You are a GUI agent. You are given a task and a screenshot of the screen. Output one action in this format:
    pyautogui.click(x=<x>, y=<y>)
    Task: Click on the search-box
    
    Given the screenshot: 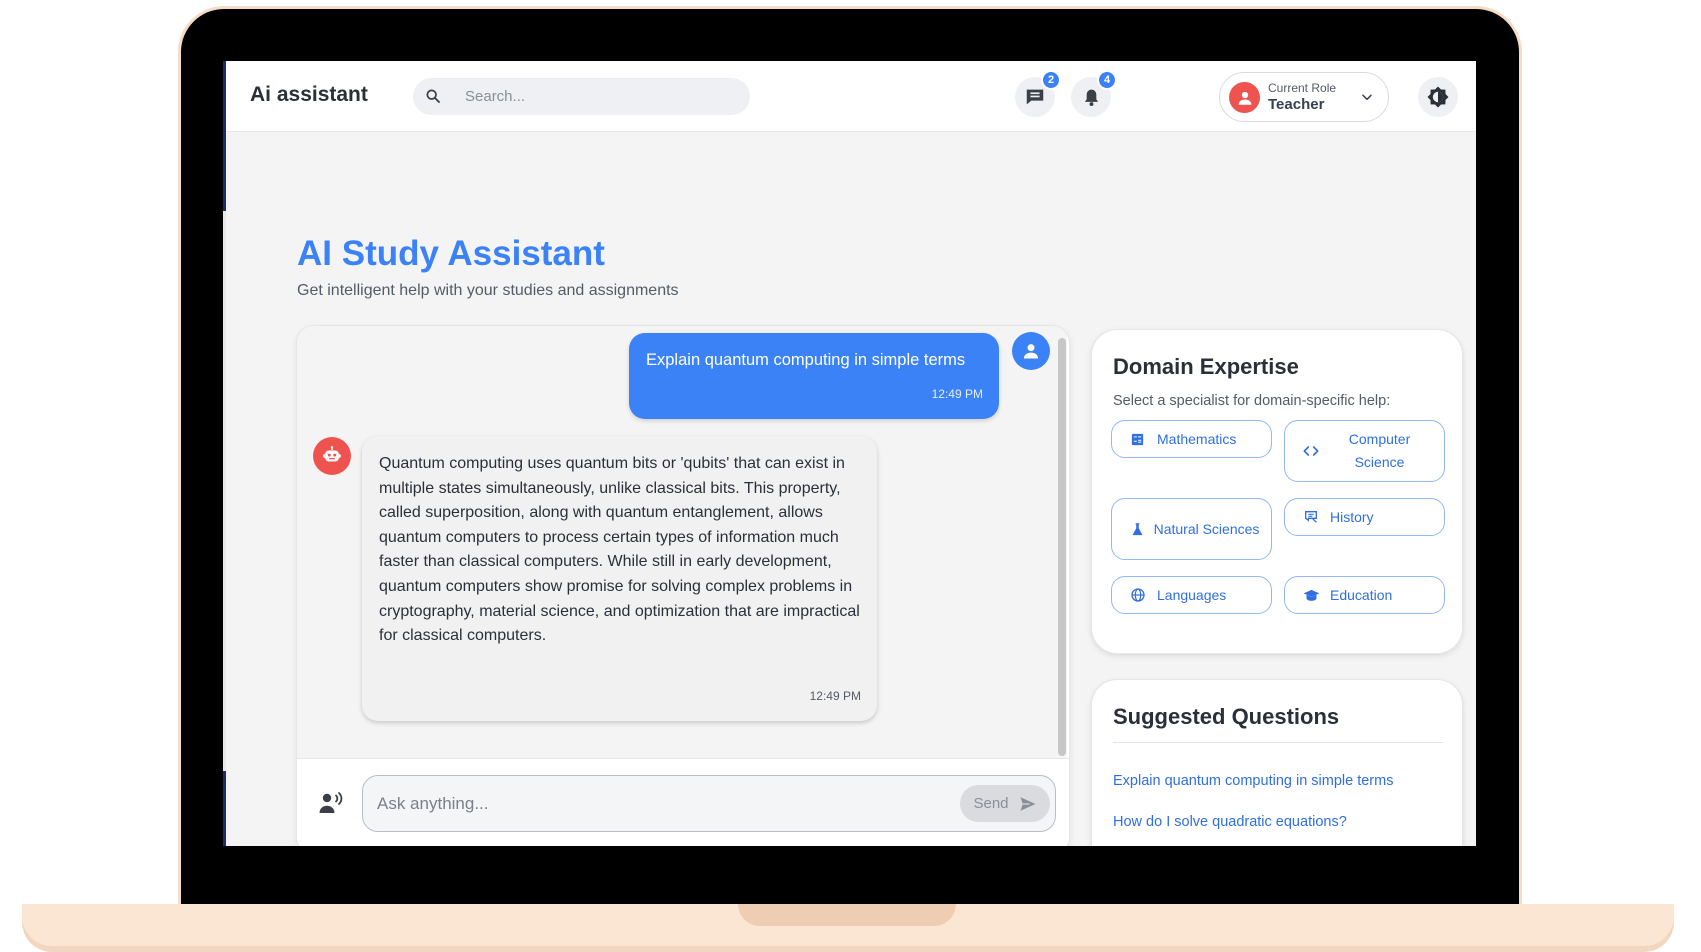 What is the action you would take?
    pyautogui.click(x=581, y=96)
    